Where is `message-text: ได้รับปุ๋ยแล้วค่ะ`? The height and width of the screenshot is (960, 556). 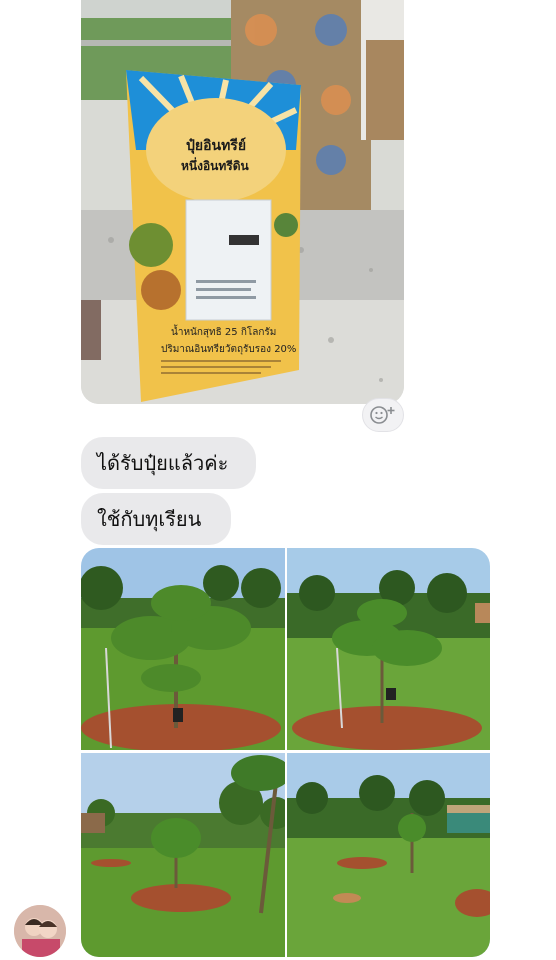
message-text: ได้รับปุ๋ยแล้วค่ะ is located at coordinates (163, 463).